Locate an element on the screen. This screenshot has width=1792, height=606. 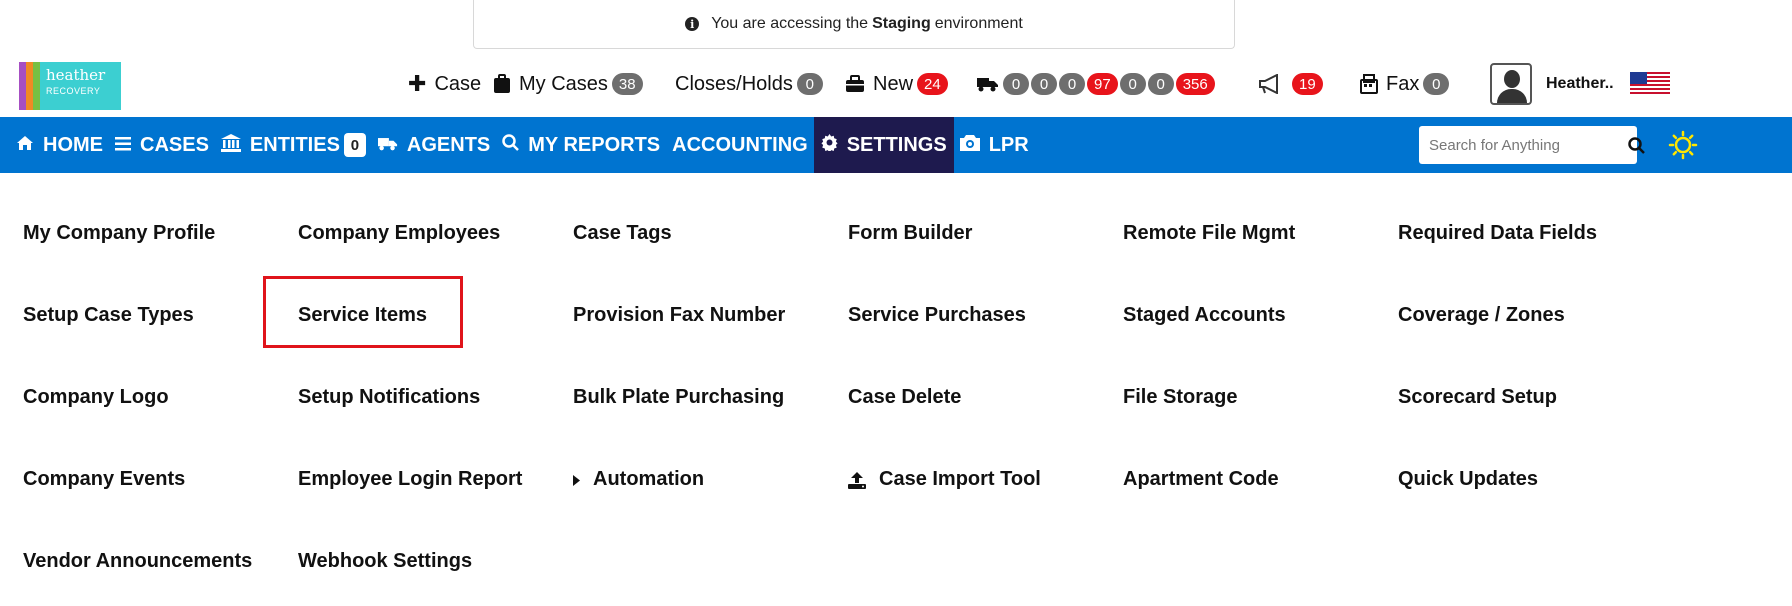
info-circle-icon: i is located at coordinates (692, 24).